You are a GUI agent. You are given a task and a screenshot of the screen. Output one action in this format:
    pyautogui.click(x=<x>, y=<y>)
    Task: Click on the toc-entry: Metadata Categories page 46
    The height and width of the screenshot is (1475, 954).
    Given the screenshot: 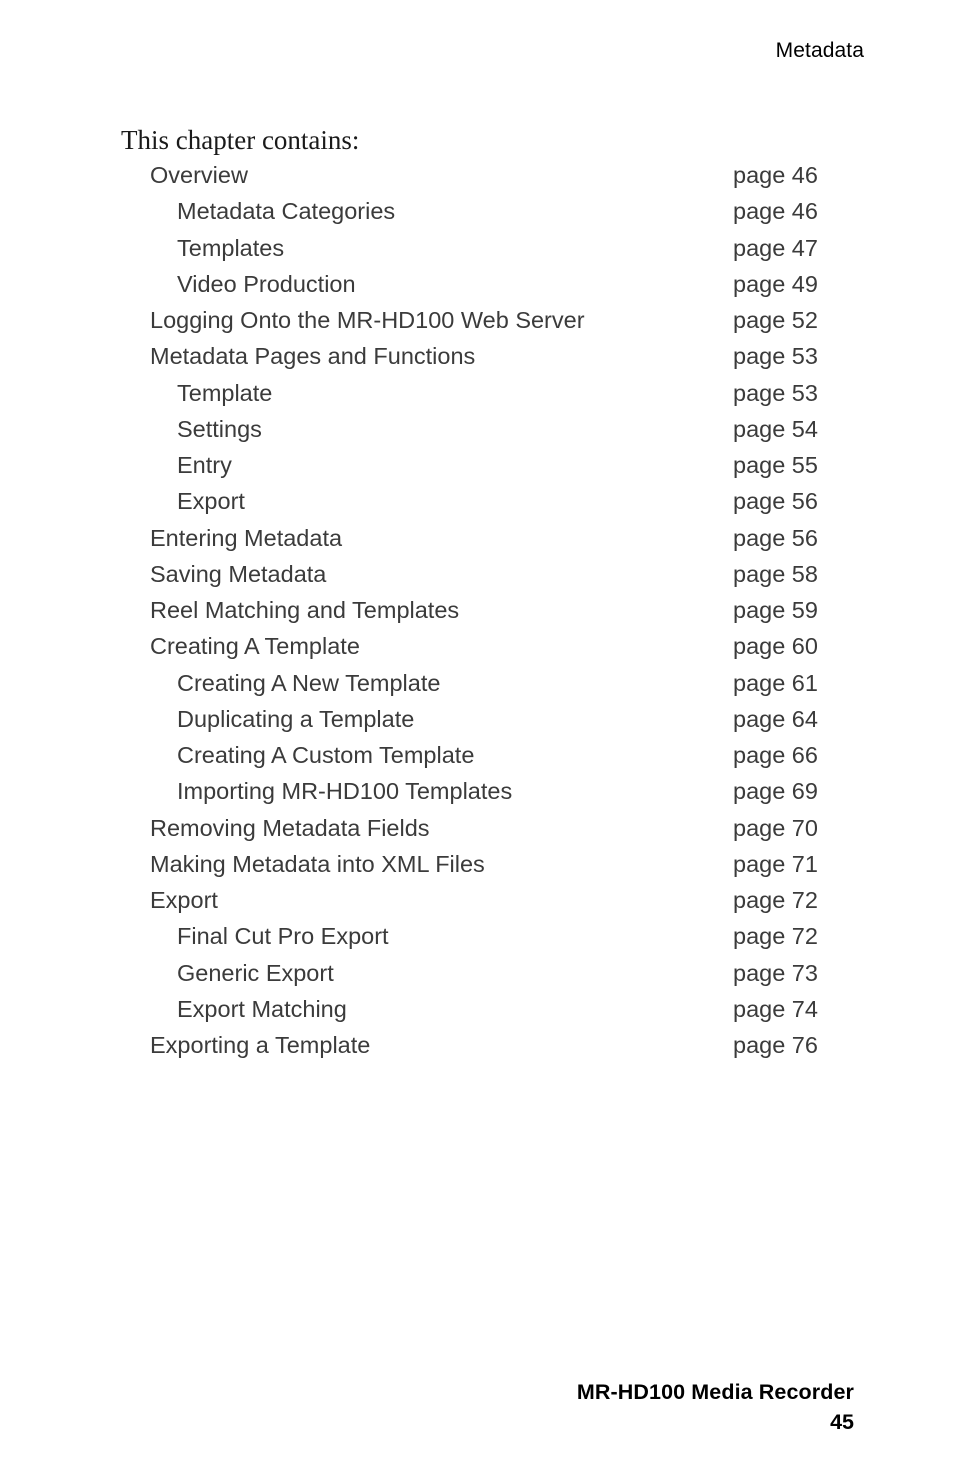 What is the action you would take?
    pyautogui.click(x=477, y=215)
    